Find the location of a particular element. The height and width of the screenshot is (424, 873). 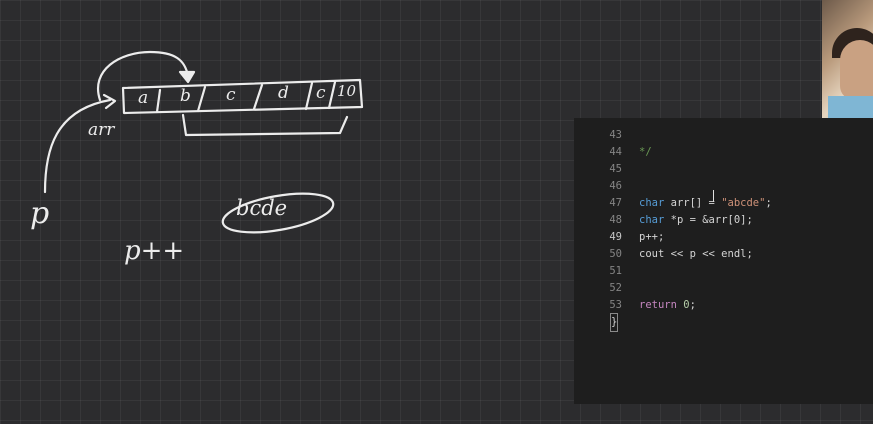

output-label: bcde is located at coordinates (262, 208).